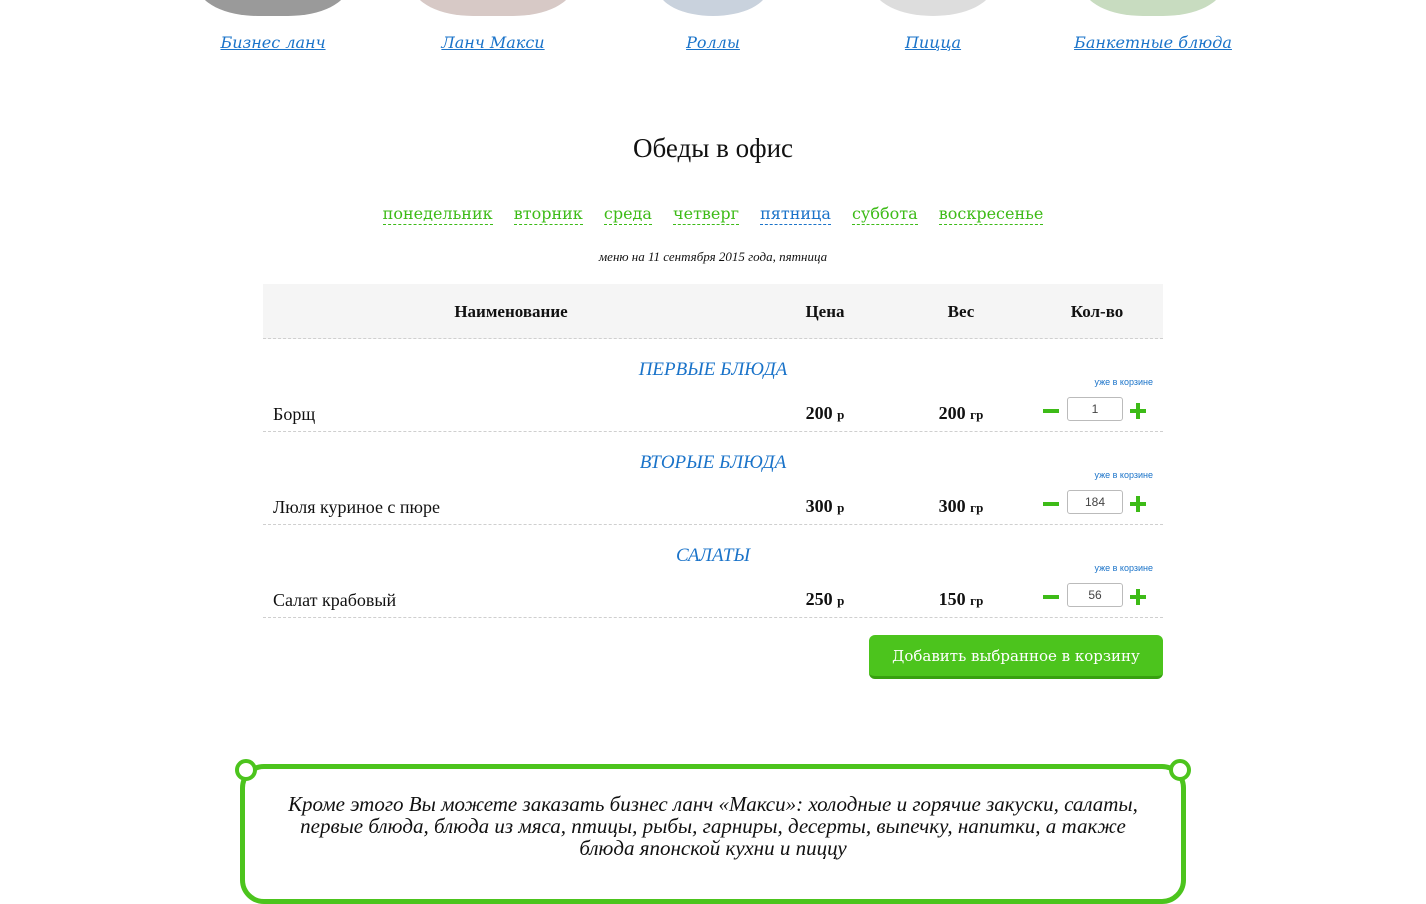  Describe the element at coordinates (819, 506) in the screenshot. I see `price-value: 300` at that location.